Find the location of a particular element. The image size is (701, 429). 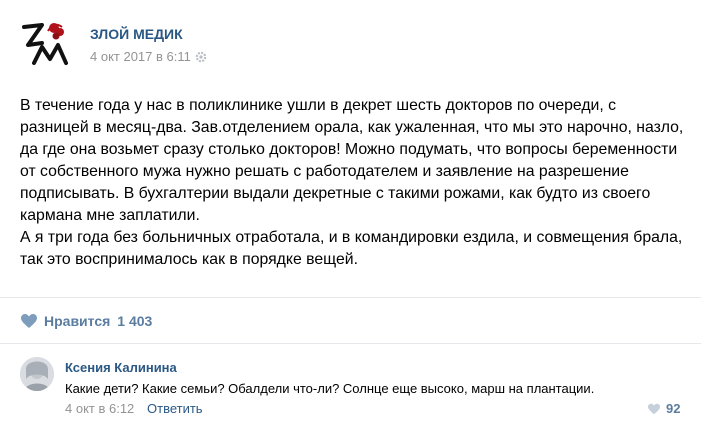

comment-date: 4 окт в 6:12 is located at coordinates (99, 408).